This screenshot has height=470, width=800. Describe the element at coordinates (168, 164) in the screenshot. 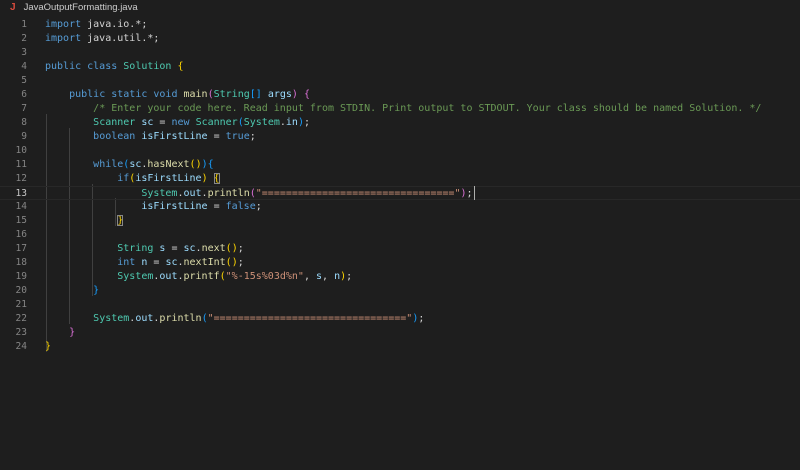

I see `code-token: hasNext` at that location.